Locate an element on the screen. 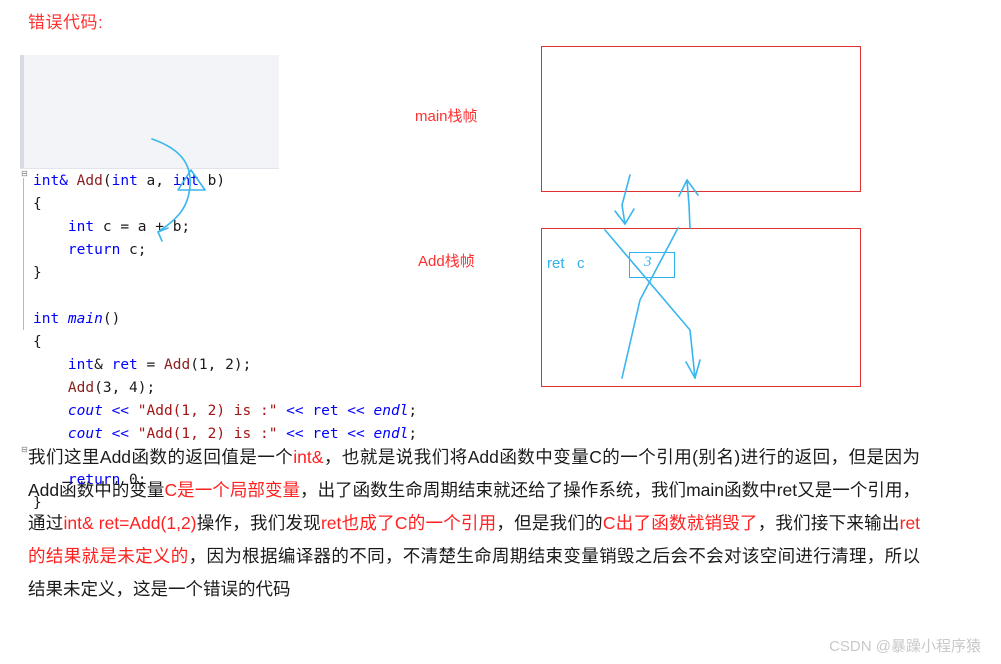  code-line: int& ret = Add(1, 2); is located at coordinates (169, 365).